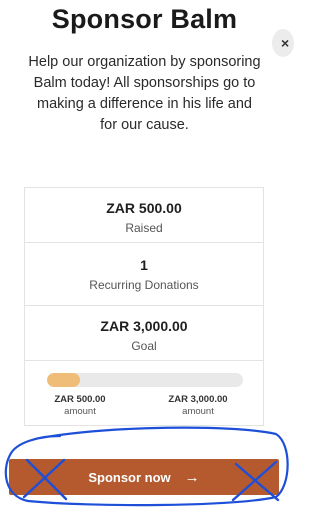 The width and height of the screenshot is (320, 509). I want to click on recurring-label: Recurring Donations, so click(144, 285).